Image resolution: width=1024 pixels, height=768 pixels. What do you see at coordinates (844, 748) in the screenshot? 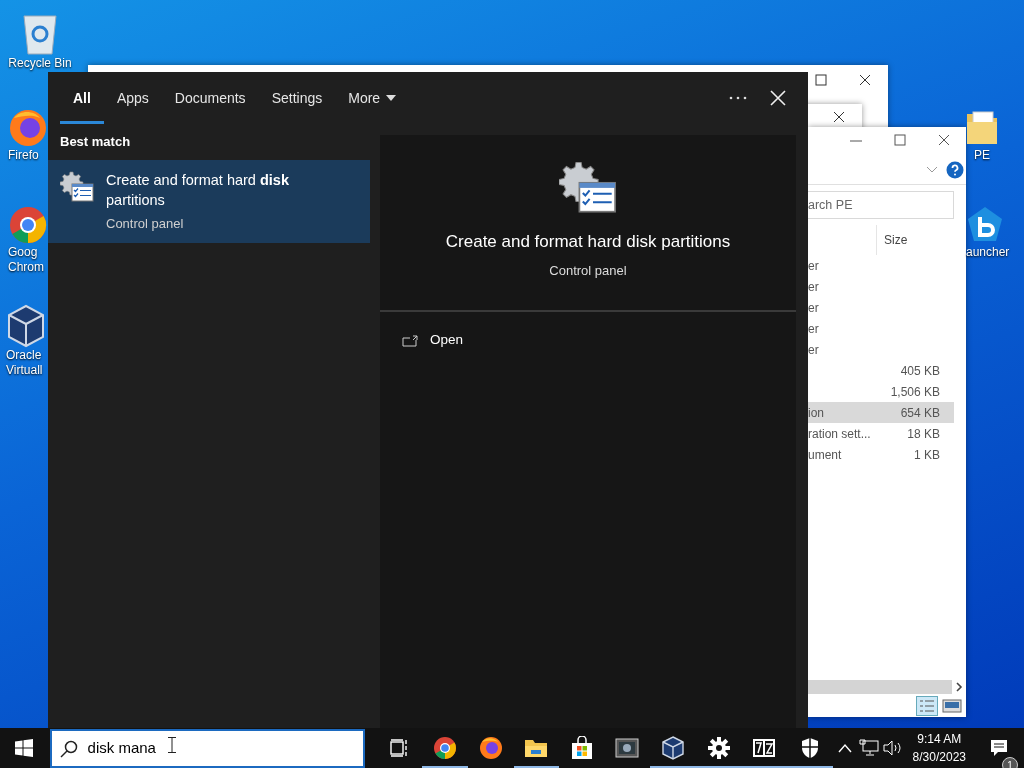
I see `show-hidden-icons-icon` at bounding box center [844, 748].